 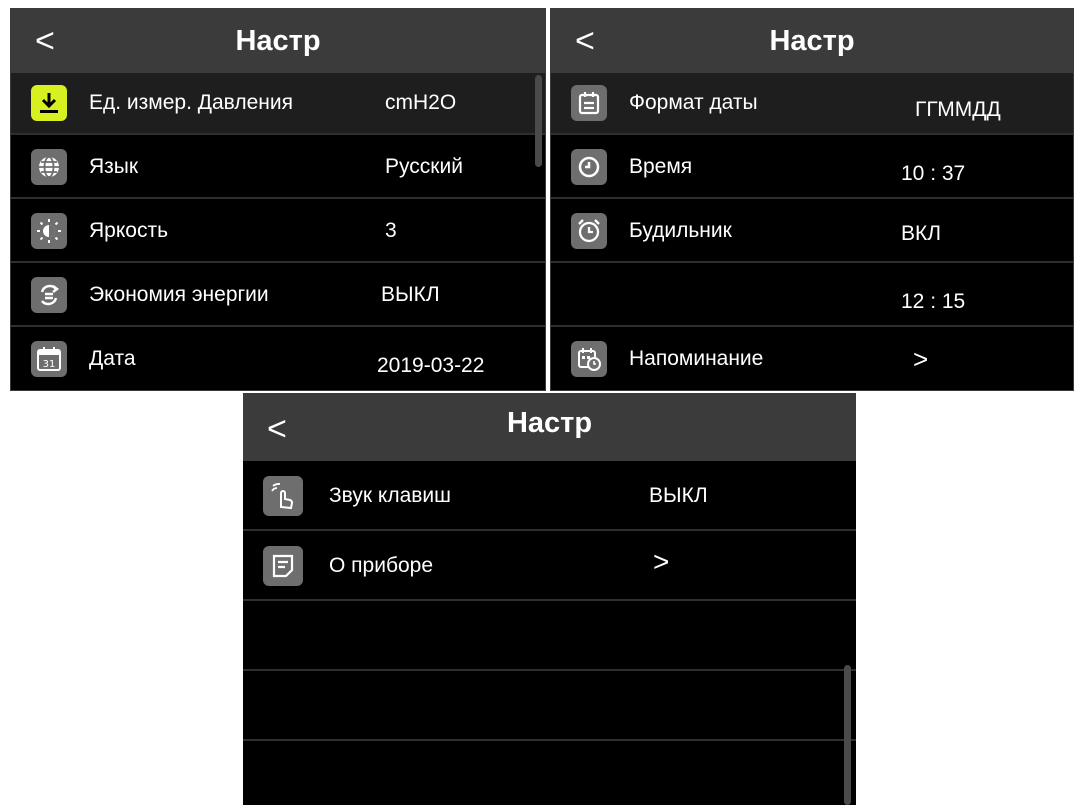 I want to click on brightness-icon, so click(x=49, y=231).